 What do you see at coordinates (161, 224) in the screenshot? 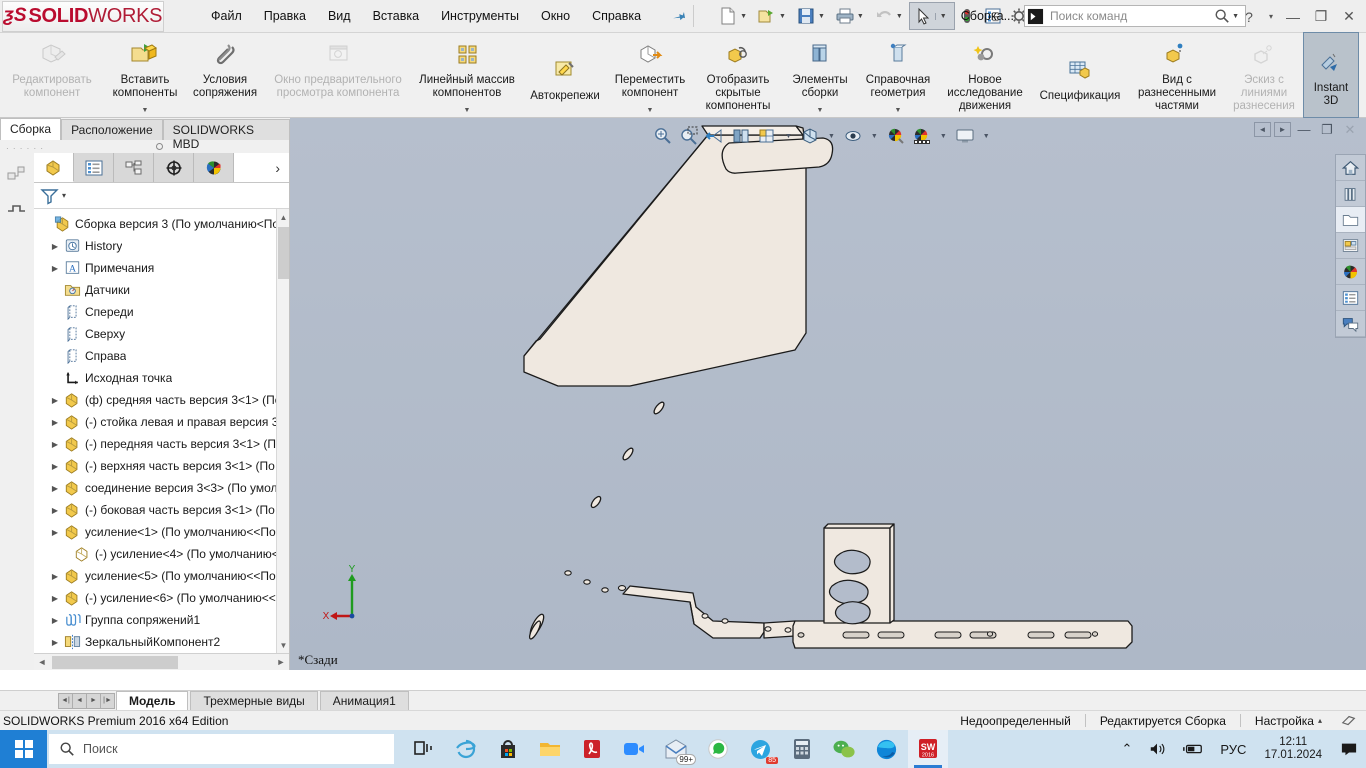
I see `tree-item-assembly-root: Сборка версия 3 (По умолчанию<По у` at bounding box center [161, 224].